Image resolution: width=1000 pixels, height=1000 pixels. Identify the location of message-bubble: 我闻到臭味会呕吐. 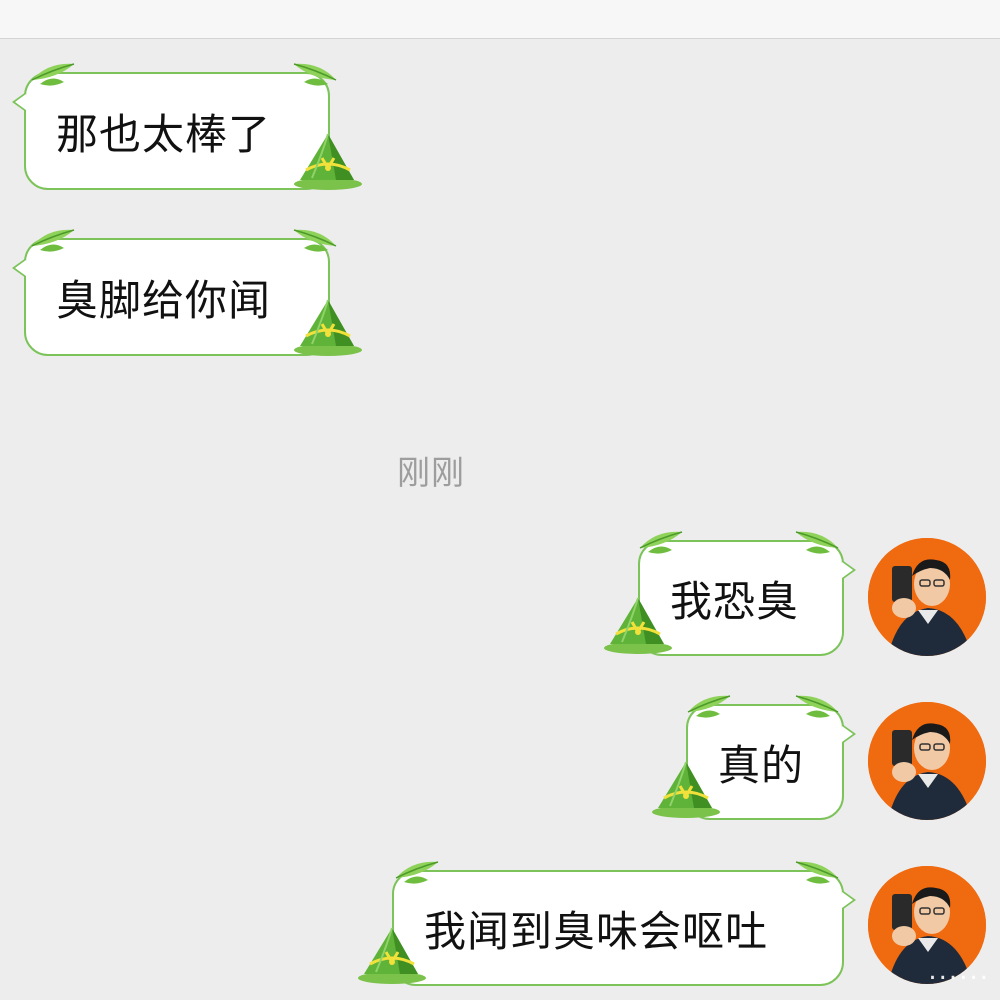
(624, 928).